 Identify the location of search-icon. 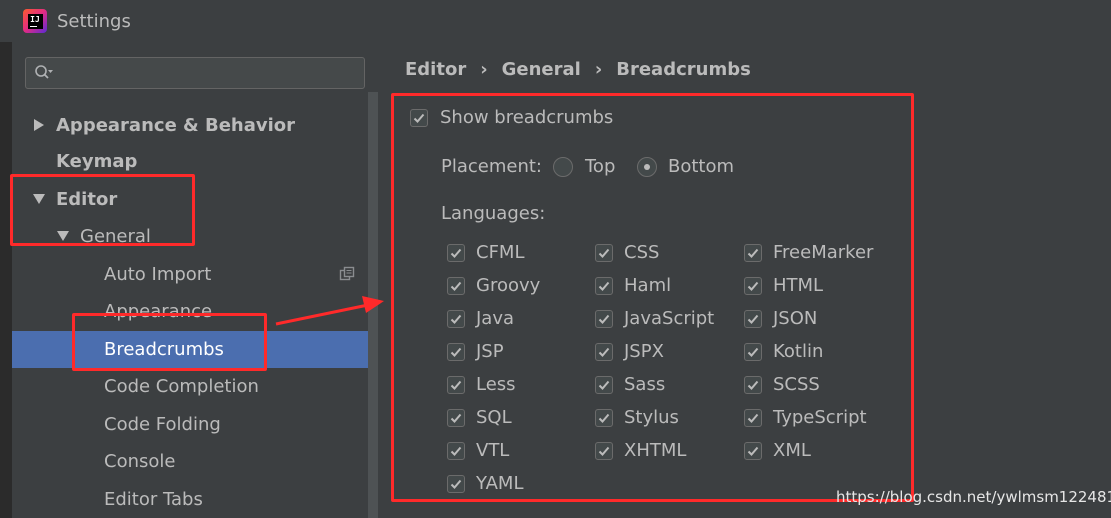
(44, 73).